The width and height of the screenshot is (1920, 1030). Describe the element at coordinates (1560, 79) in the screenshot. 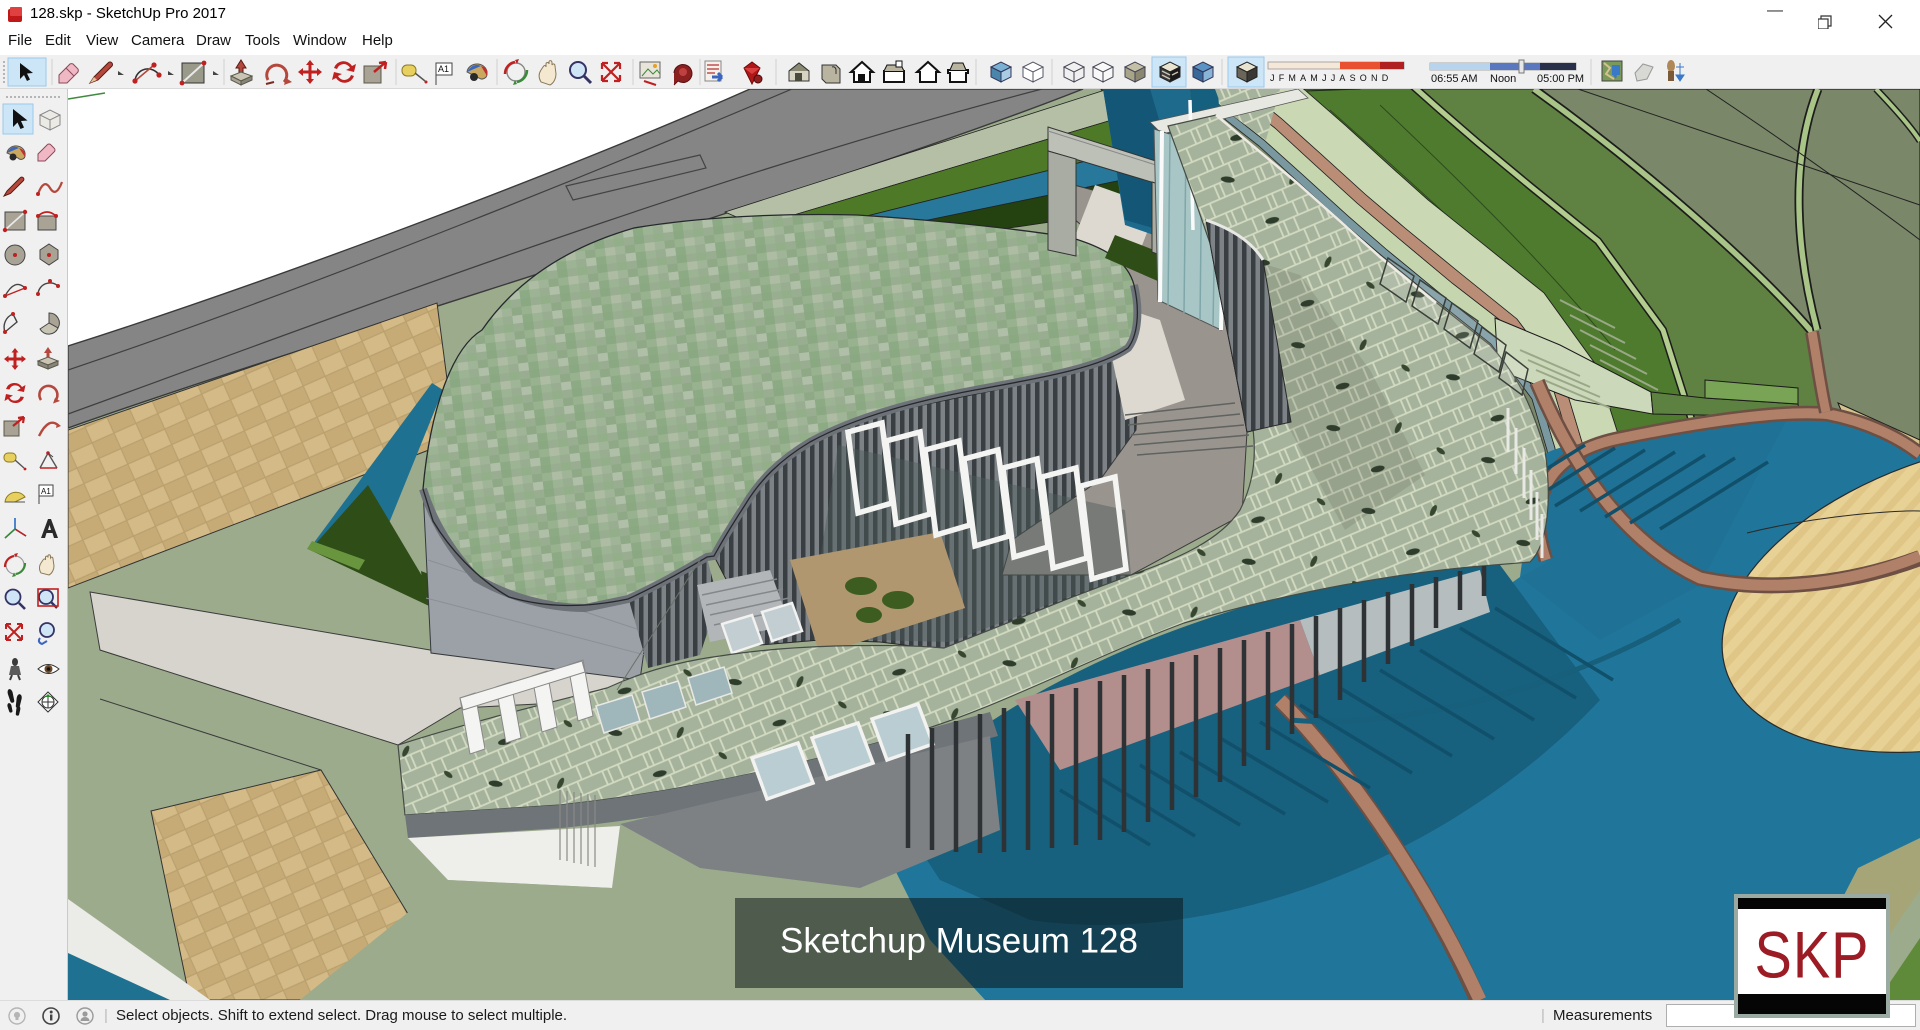

I see `svg-text: 05:00 PM` at that location.